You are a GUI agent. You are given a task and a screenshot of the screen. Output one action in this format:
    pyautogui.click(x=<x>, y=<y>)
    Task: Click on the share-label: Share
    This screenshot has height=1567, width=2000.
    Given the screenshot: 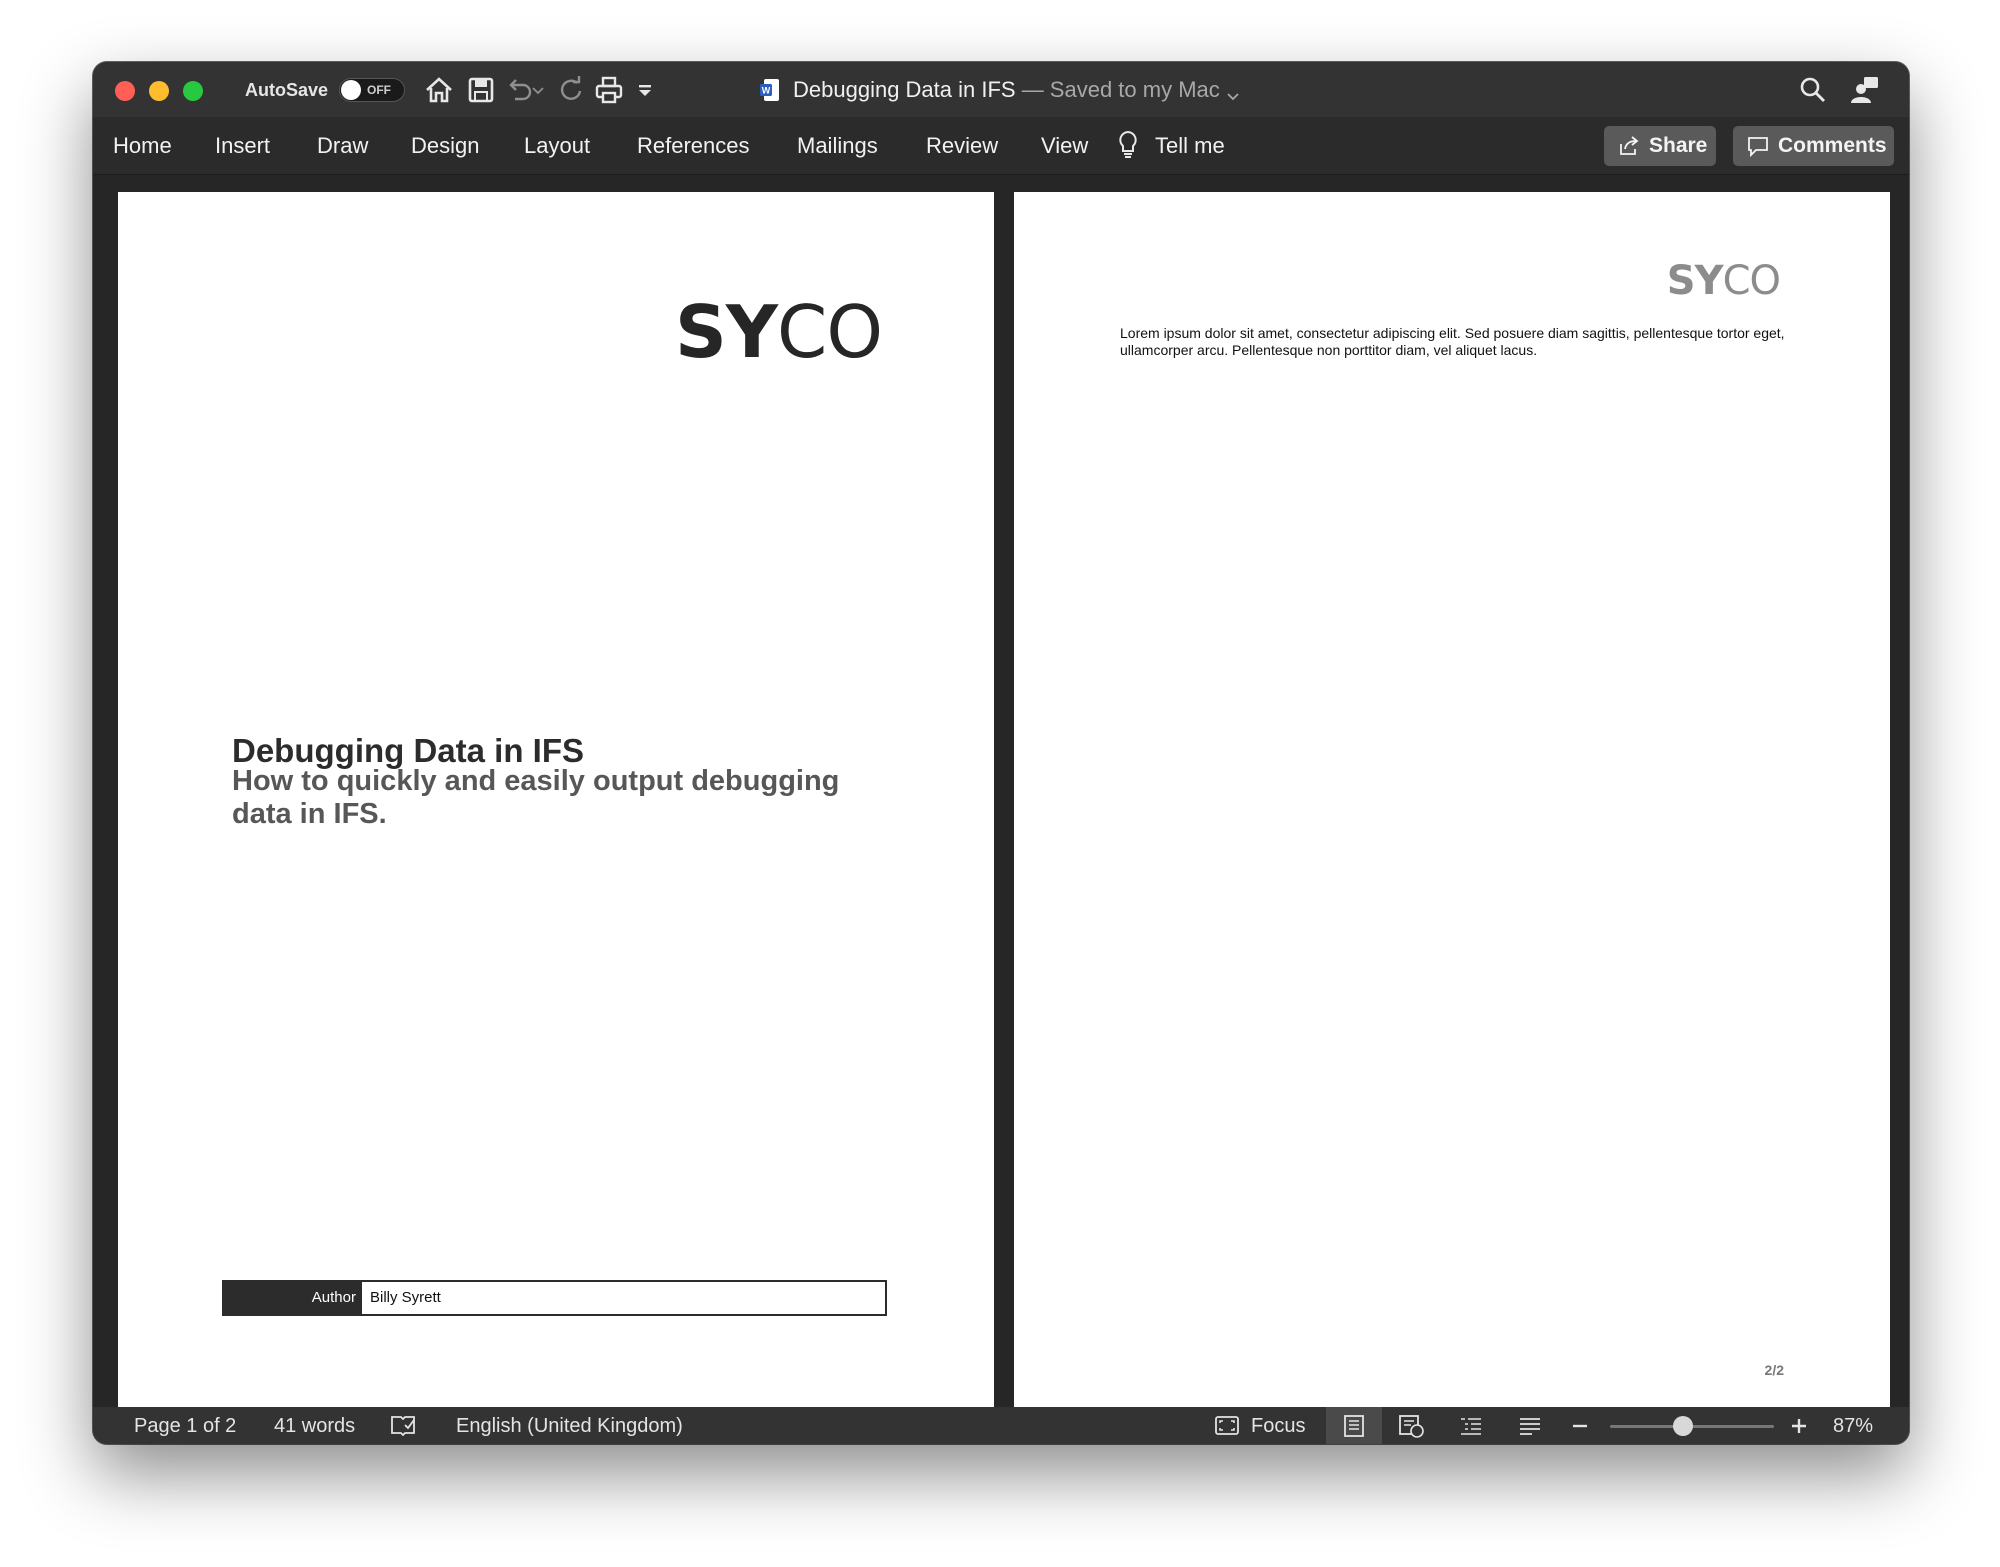 What is the action you would take?
    pyautogui.click(x=1678, y=145)
    